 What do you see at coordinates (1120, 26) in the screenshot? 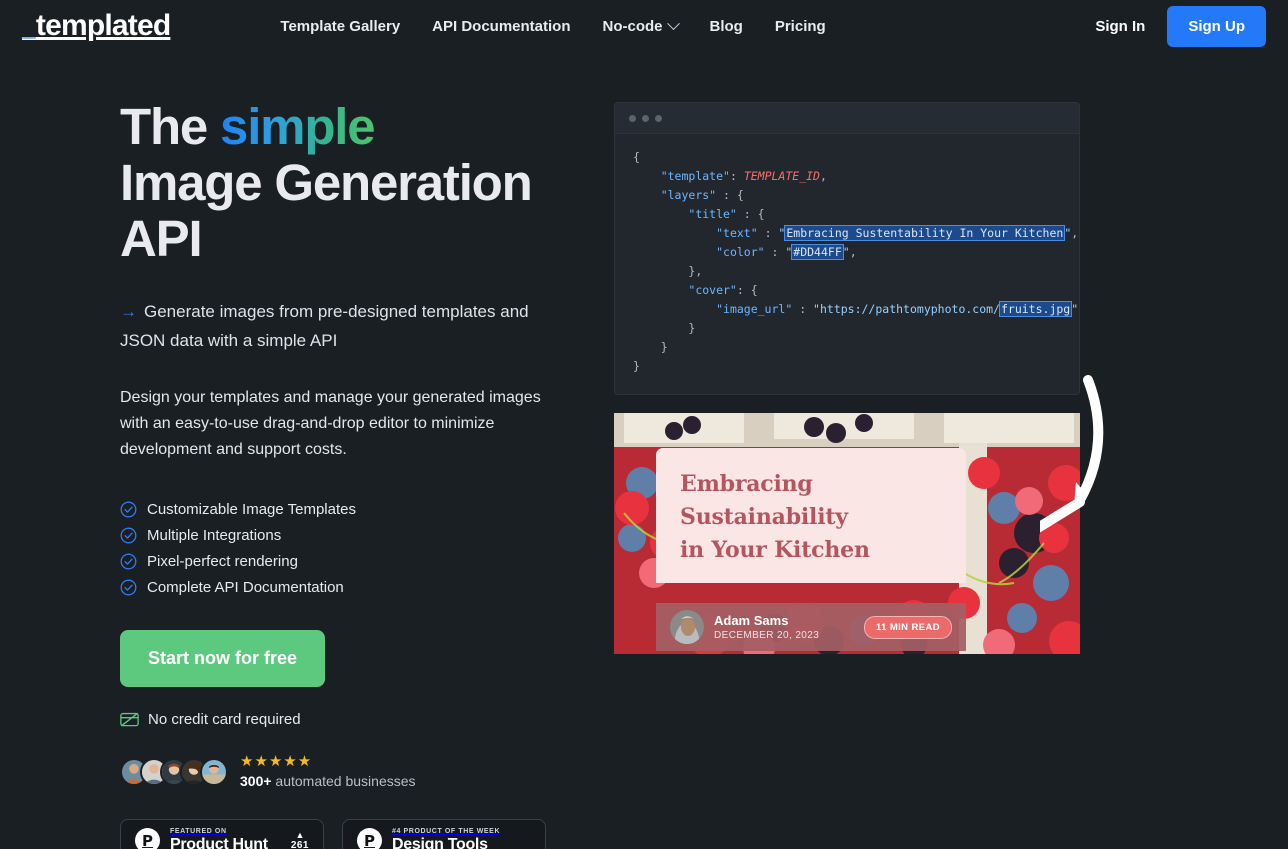
I see `sign-in-link: Sign In` at bounding box center [1120, 26].